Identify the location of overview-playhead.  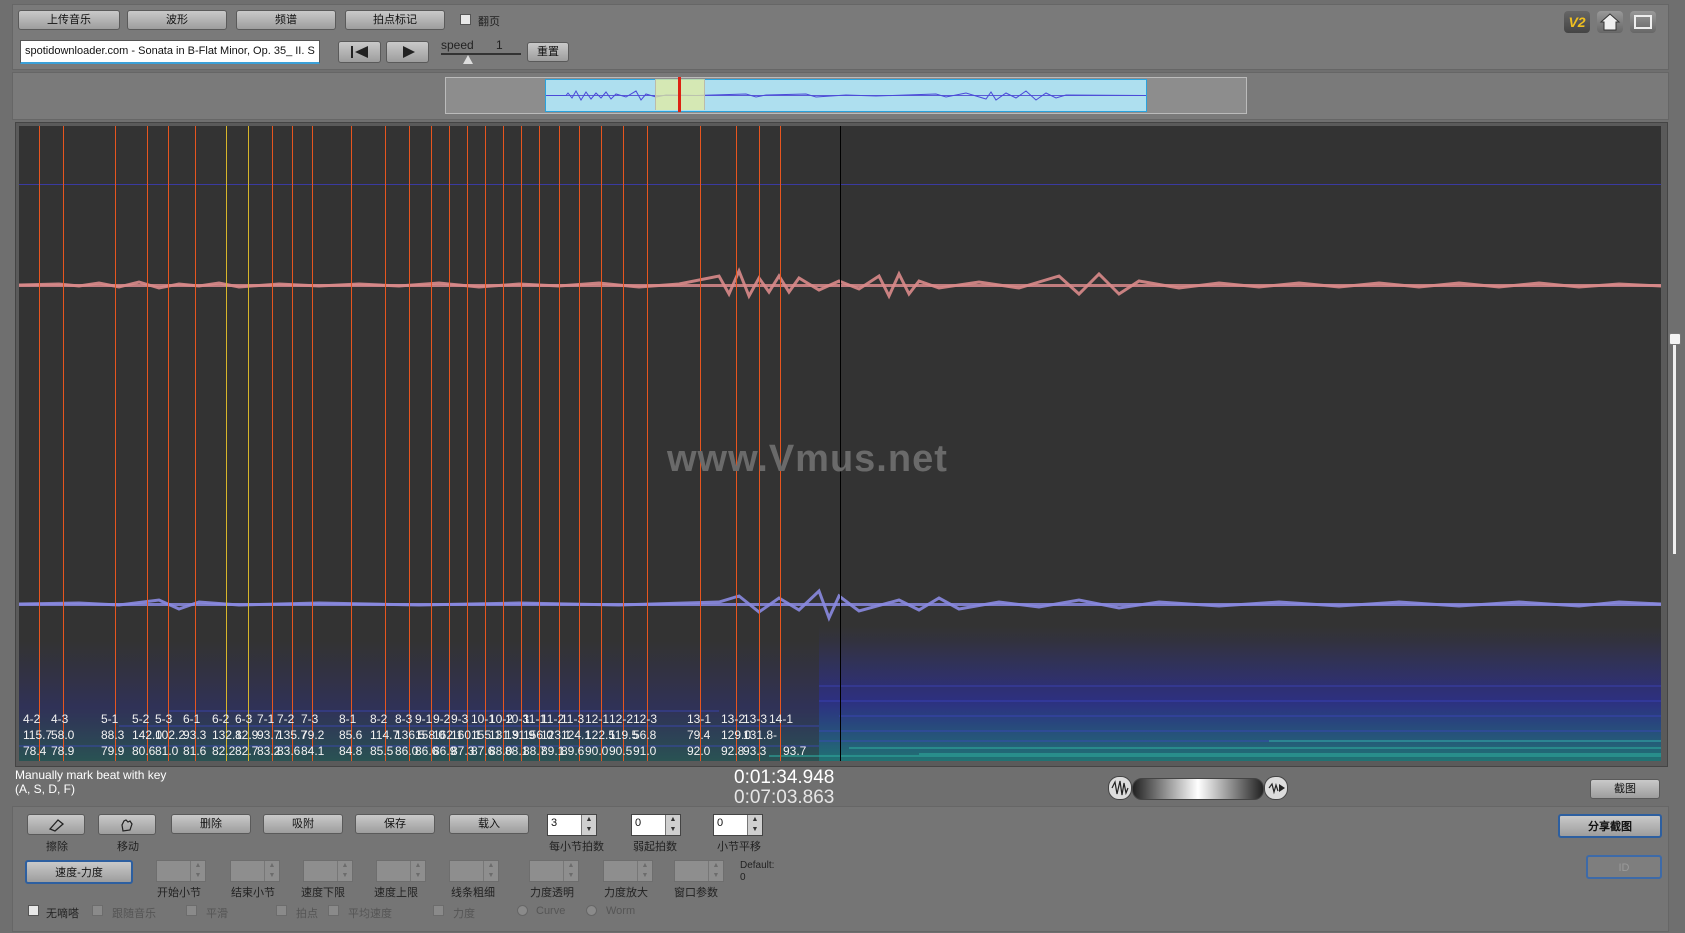
(679, 94).